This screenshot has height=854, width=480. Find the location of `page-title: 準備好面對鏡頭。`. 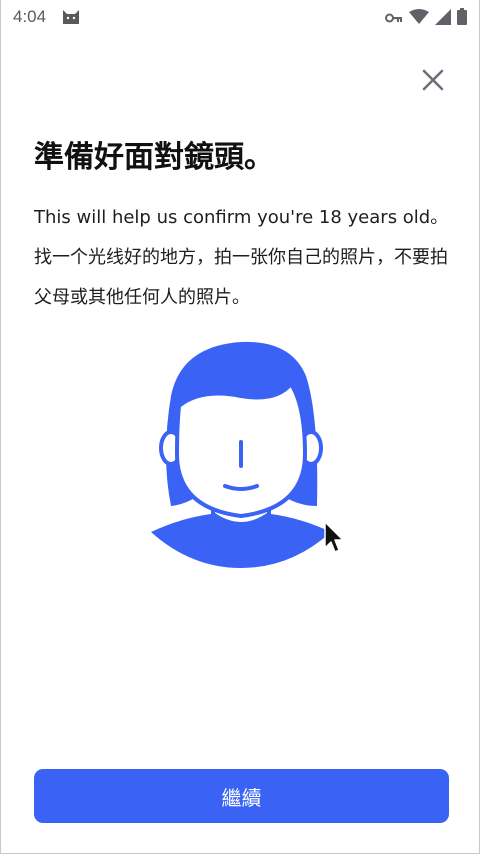

page-title: 準備好面對鏡頭。 is located at coordinates (154, 157).